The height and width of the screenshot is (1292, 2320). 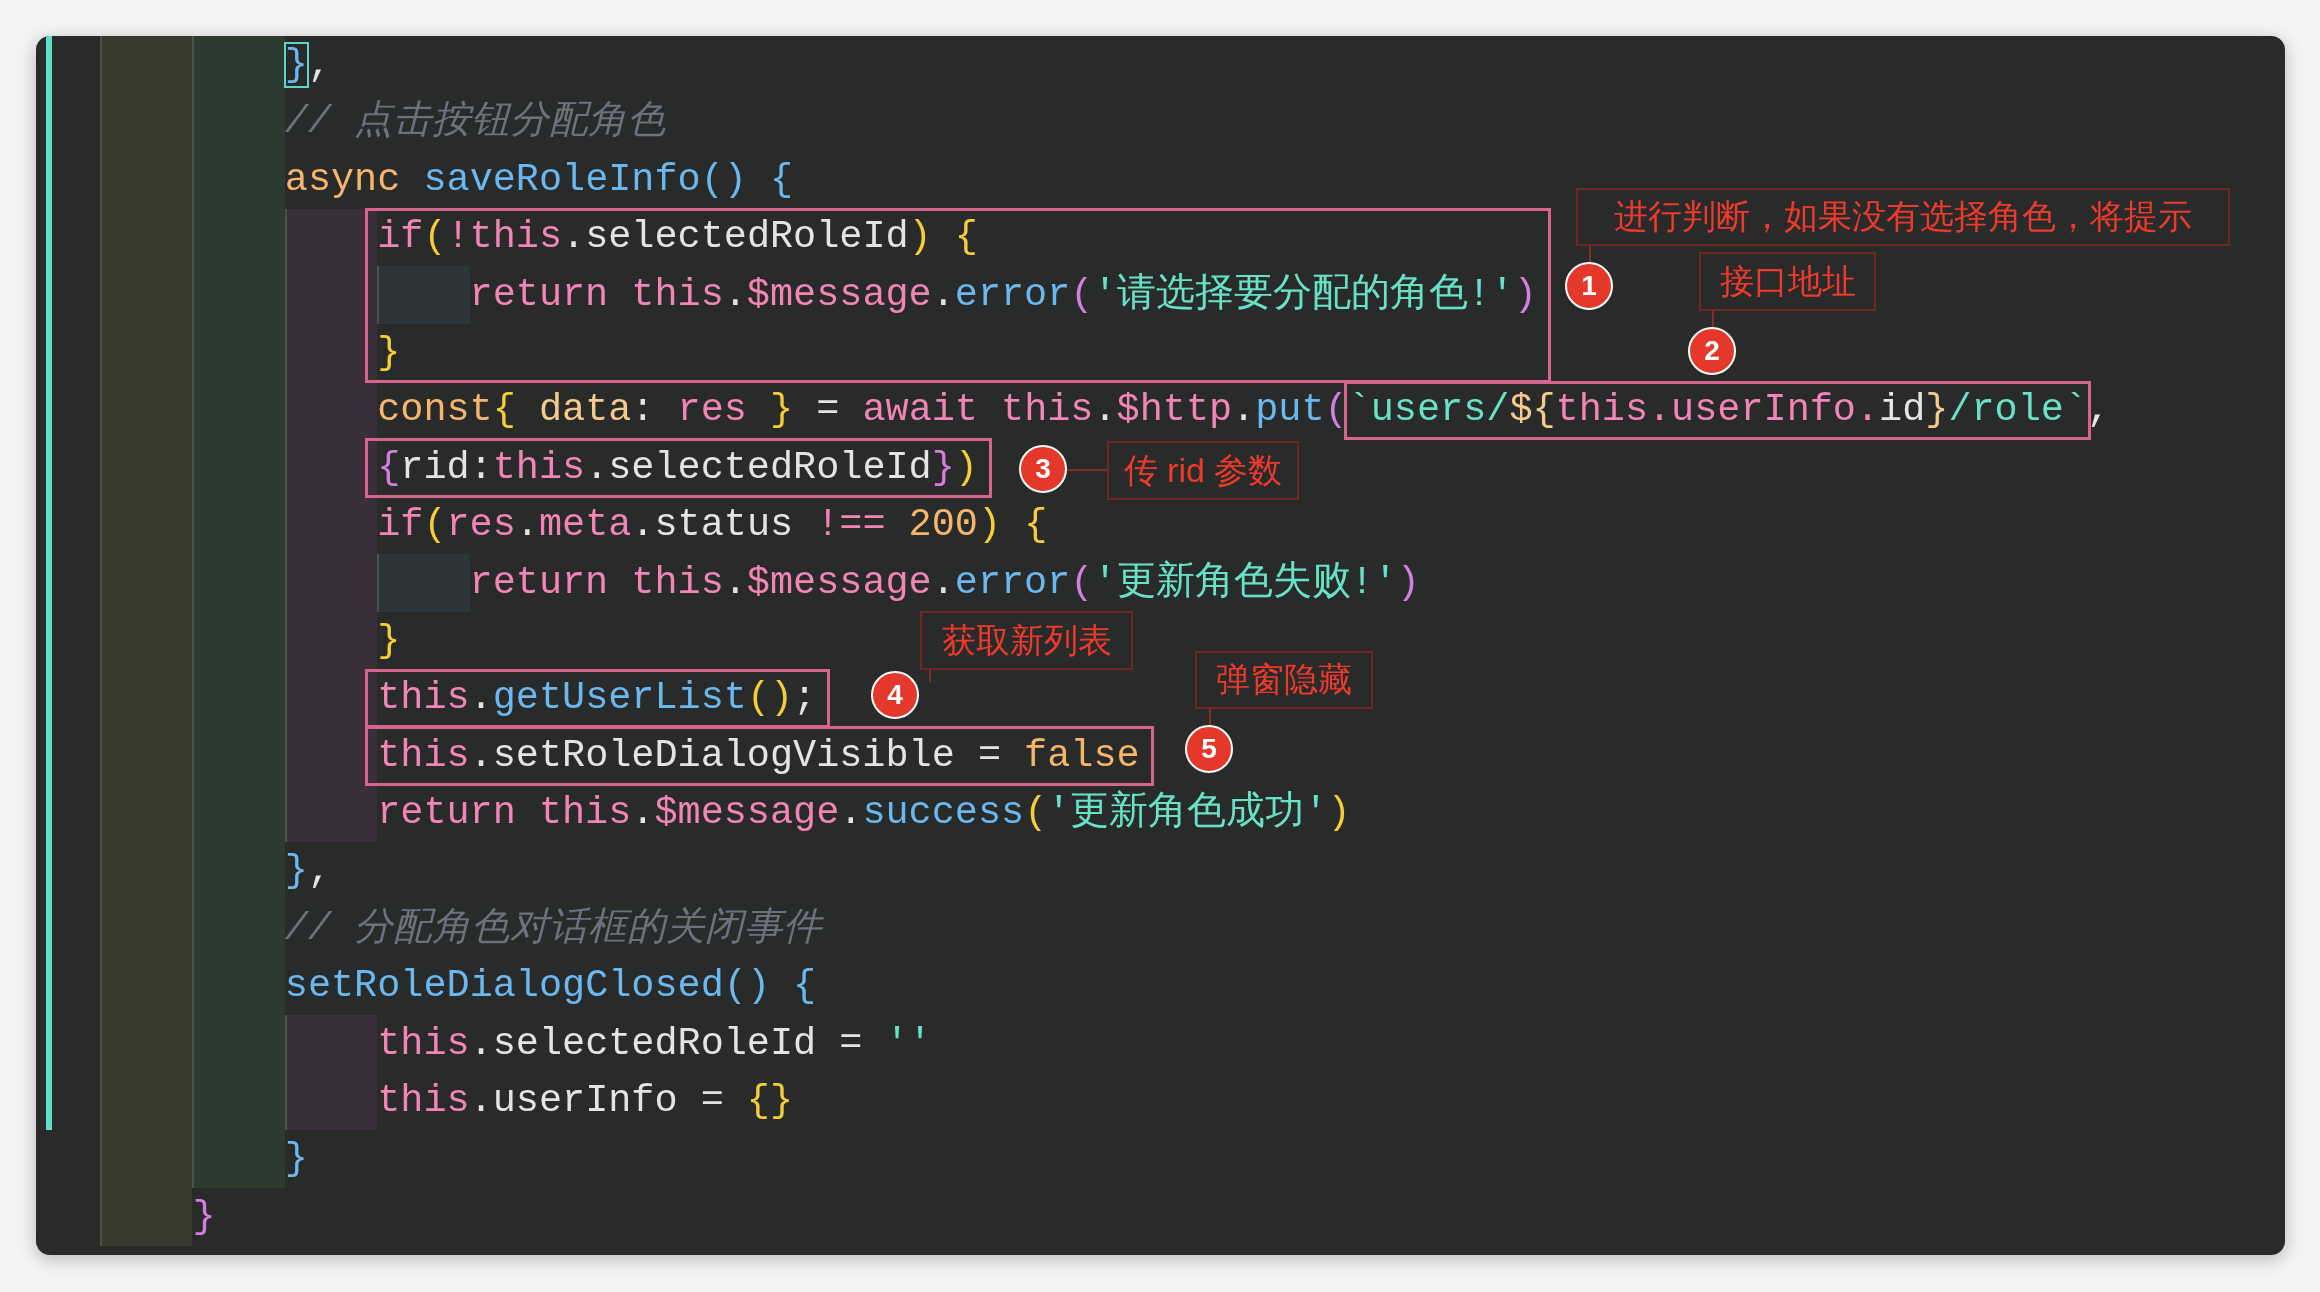 I want to click on callout-label: 进行判断，如果没有选择角色，将提示, so click(x=1903, y=217).